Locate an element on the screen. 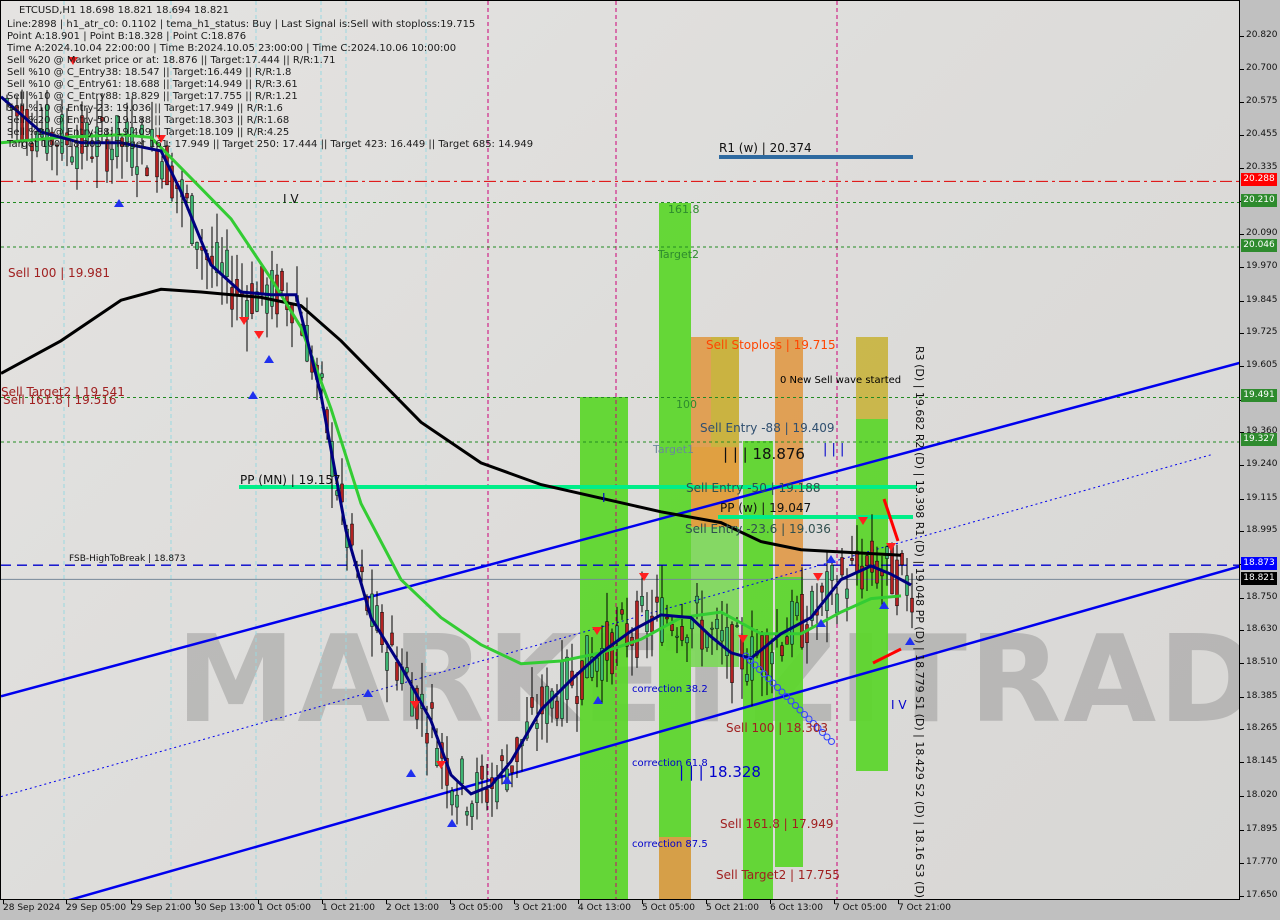  price-tick-label: 18.630 is located at coordinates (1262, 629).